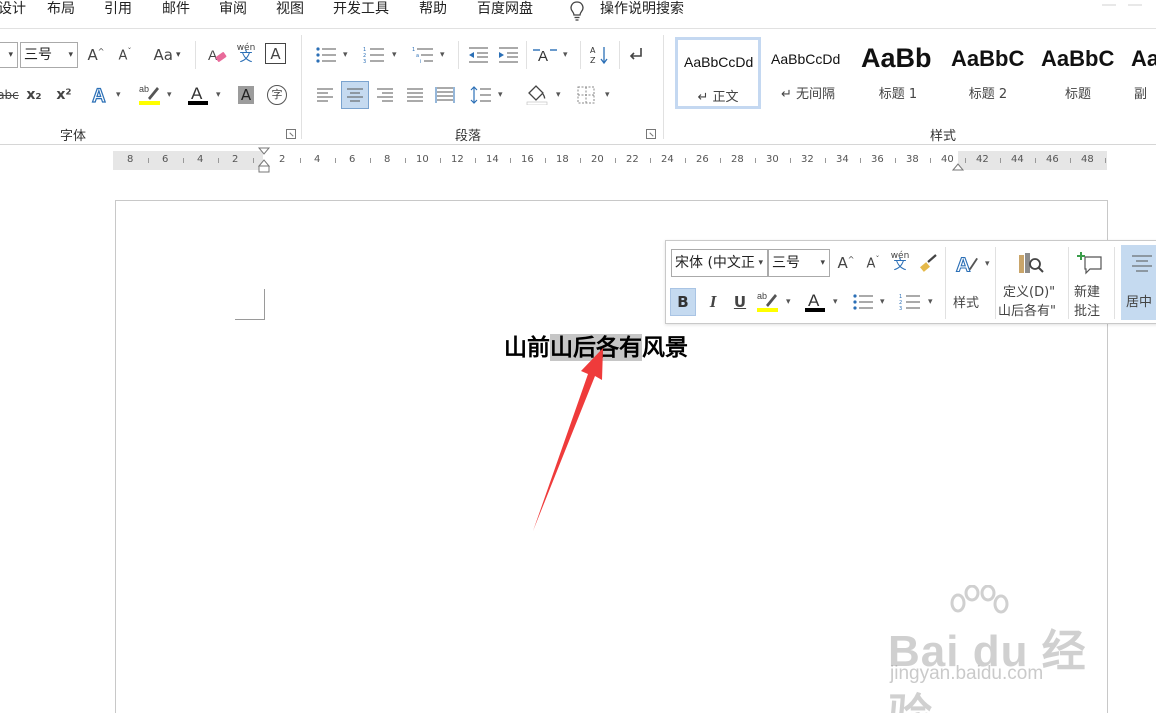  I want to click on enclose-characters-button: 字, so click(277, 95).